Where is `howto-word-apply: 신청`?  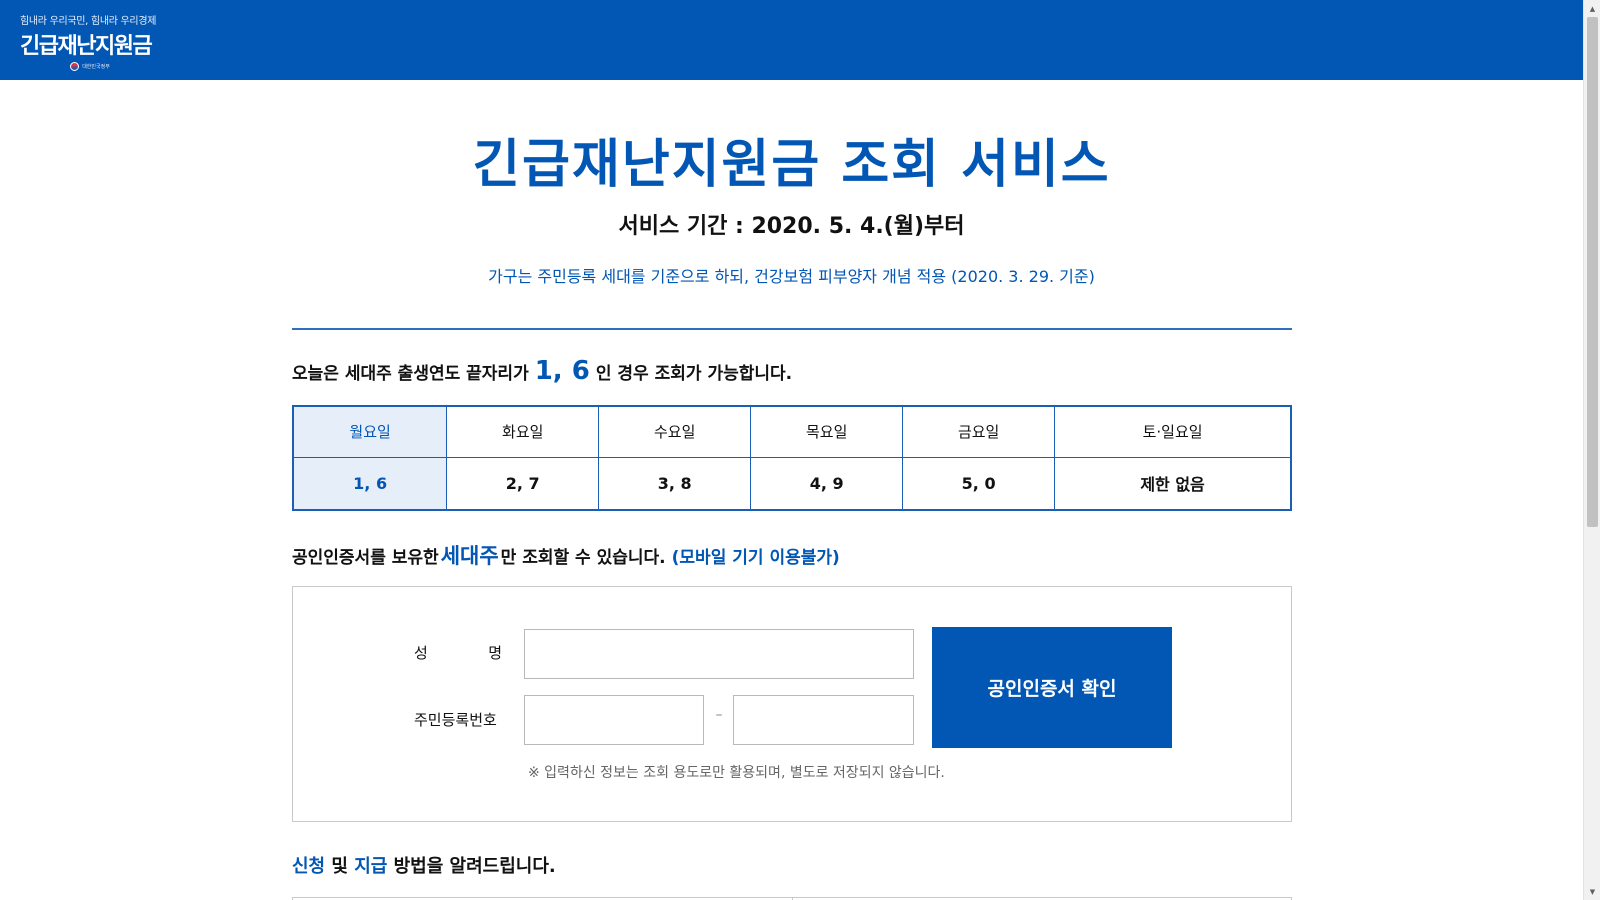
howto-word-apply: 신청 is located at coordinates (309, 866).